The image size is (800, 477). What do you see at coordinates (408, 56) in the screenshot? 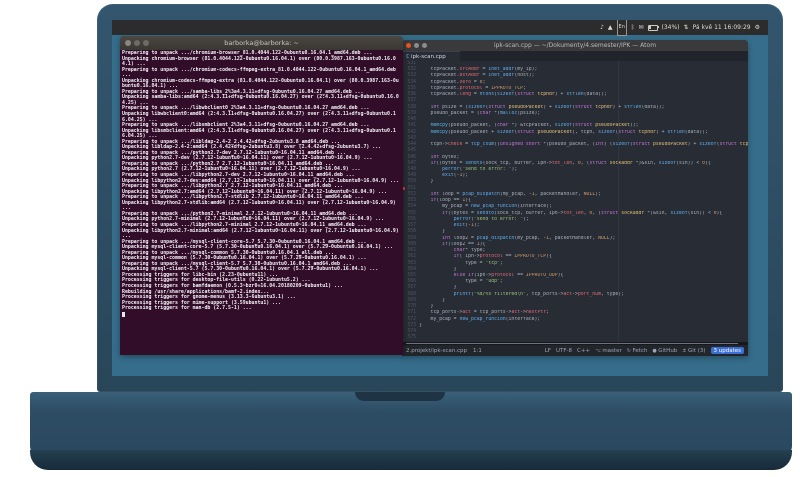
I see `cpp-file-icon: C` at bounding box center [408, 56].